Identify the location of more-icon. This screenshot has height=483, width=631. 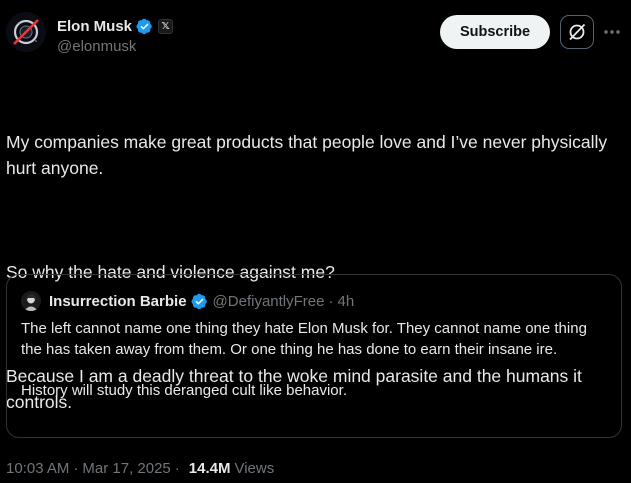
(612, 32).